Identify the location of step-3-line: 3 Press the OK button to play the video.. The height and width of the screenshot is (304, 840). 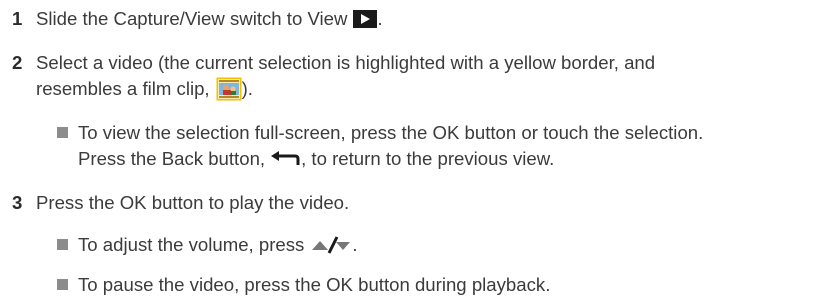
(420, 203).